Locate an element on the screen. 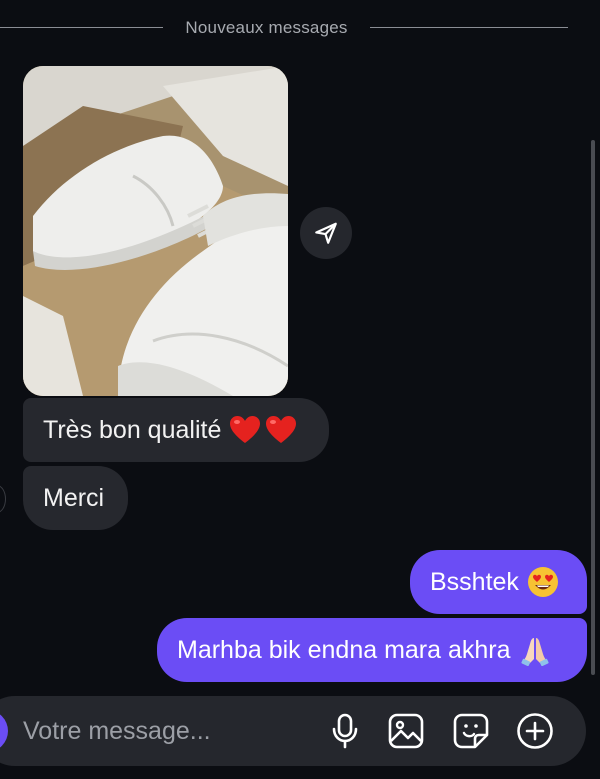 This screenshot has height=779, width=600. message-composer is located at coordinates (293, 731).